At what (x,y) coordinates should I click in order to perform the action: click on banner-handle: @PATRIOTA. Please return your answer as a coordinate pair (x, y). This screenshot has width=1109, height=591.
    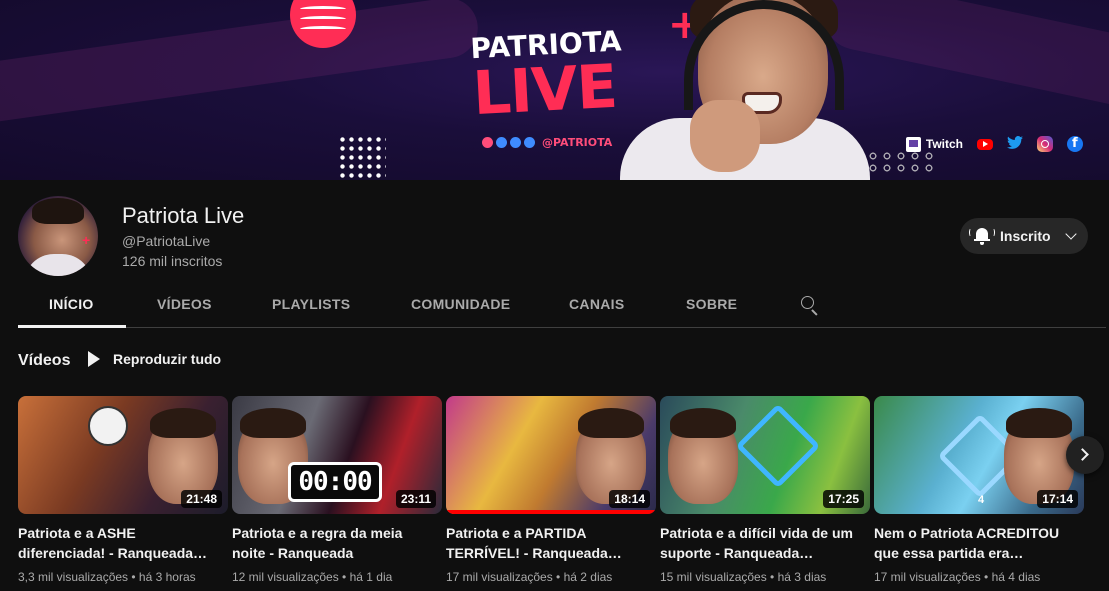
    Looking at the image, I should click on (547, 142).